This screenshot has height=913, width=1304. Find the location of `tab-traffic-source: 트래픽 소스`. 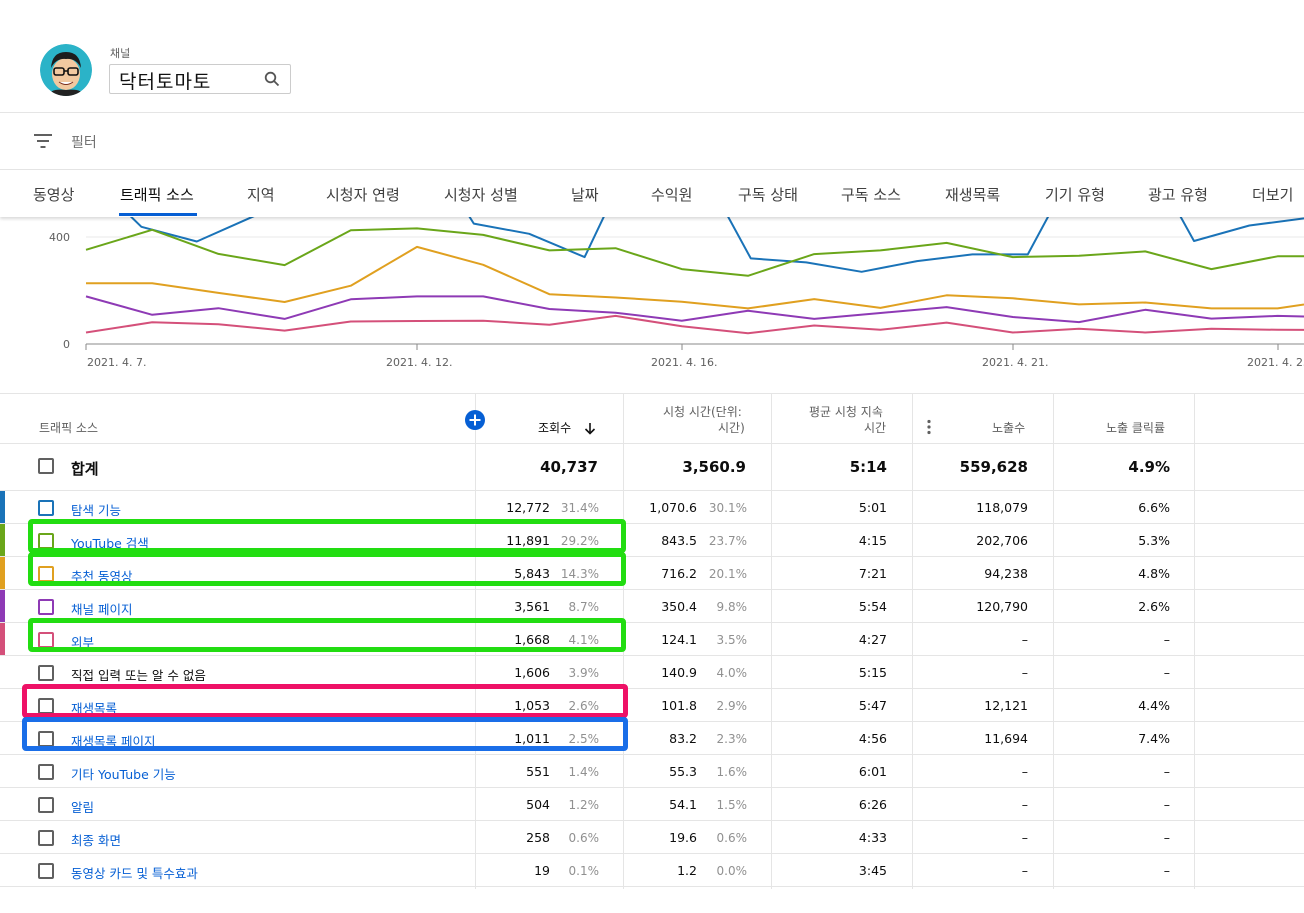

tab-traffic-source: 트래픽 소스 is located at coordinates (157, 194).